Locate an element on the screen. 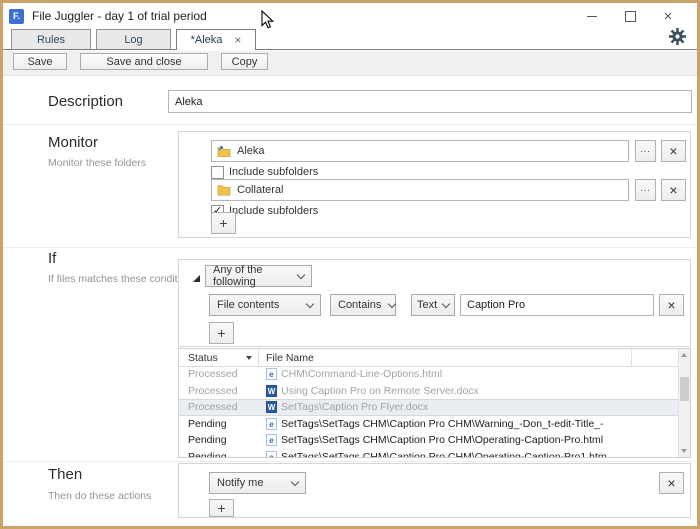 This screenshot has width=700, height=529. minimize-button is located at coordinates (592, 16).